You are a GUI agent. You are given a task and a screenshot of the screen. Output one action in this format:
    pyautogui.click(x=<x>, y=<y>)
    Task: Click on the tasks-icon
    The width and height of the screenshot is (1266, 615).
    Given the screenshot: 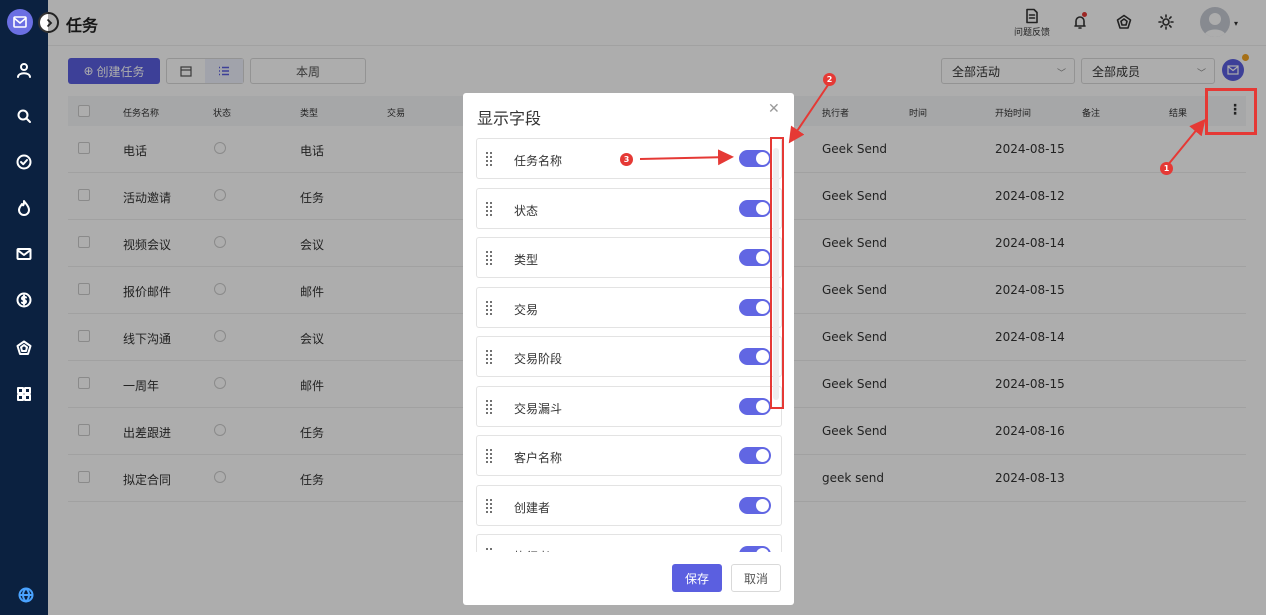 What is the action you would take?
    pyautogui.click(x=24, y=162)
    